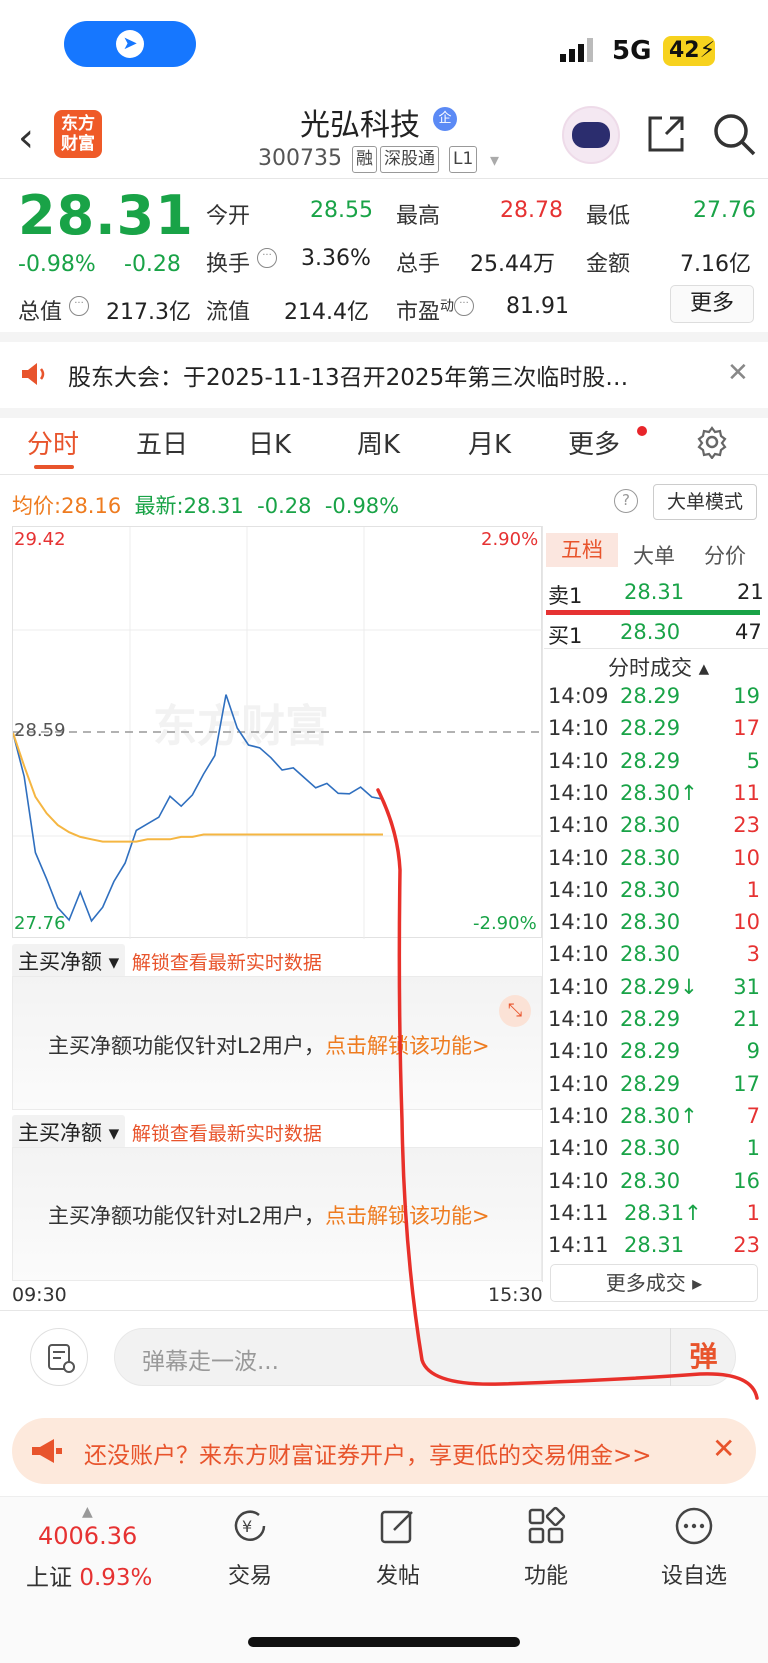 This screenshot has height=1663, width=768. I want to click on trade-time: 14:11, so click(578, 1212).